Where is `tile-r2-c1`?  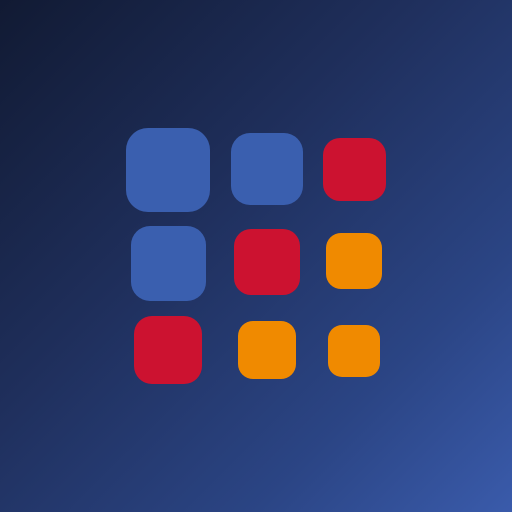
tile-r2-c1 is located at coordinates (168, 263).